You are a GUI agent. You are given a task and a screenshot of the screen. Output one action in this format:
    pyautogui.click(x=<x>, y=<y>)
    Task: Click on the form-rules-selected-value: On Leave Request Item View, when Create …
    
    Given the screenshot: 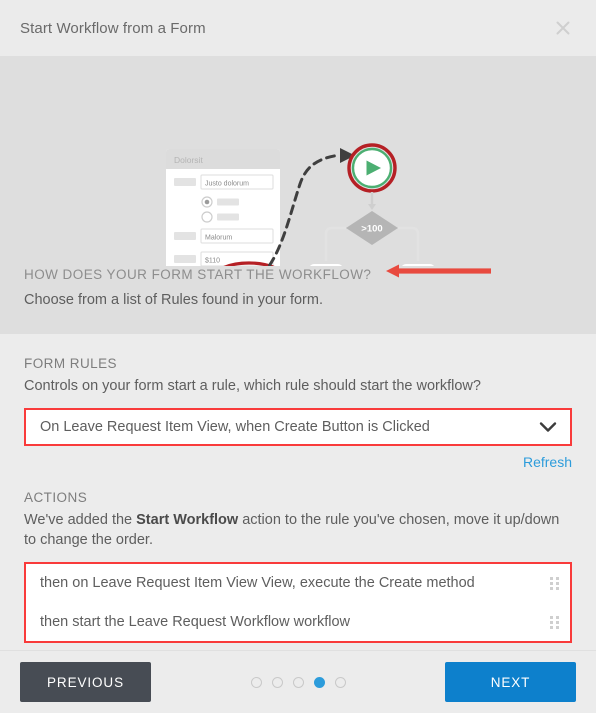 What is the action you would take?
    pyautogui.click(x=235, y=427)
    